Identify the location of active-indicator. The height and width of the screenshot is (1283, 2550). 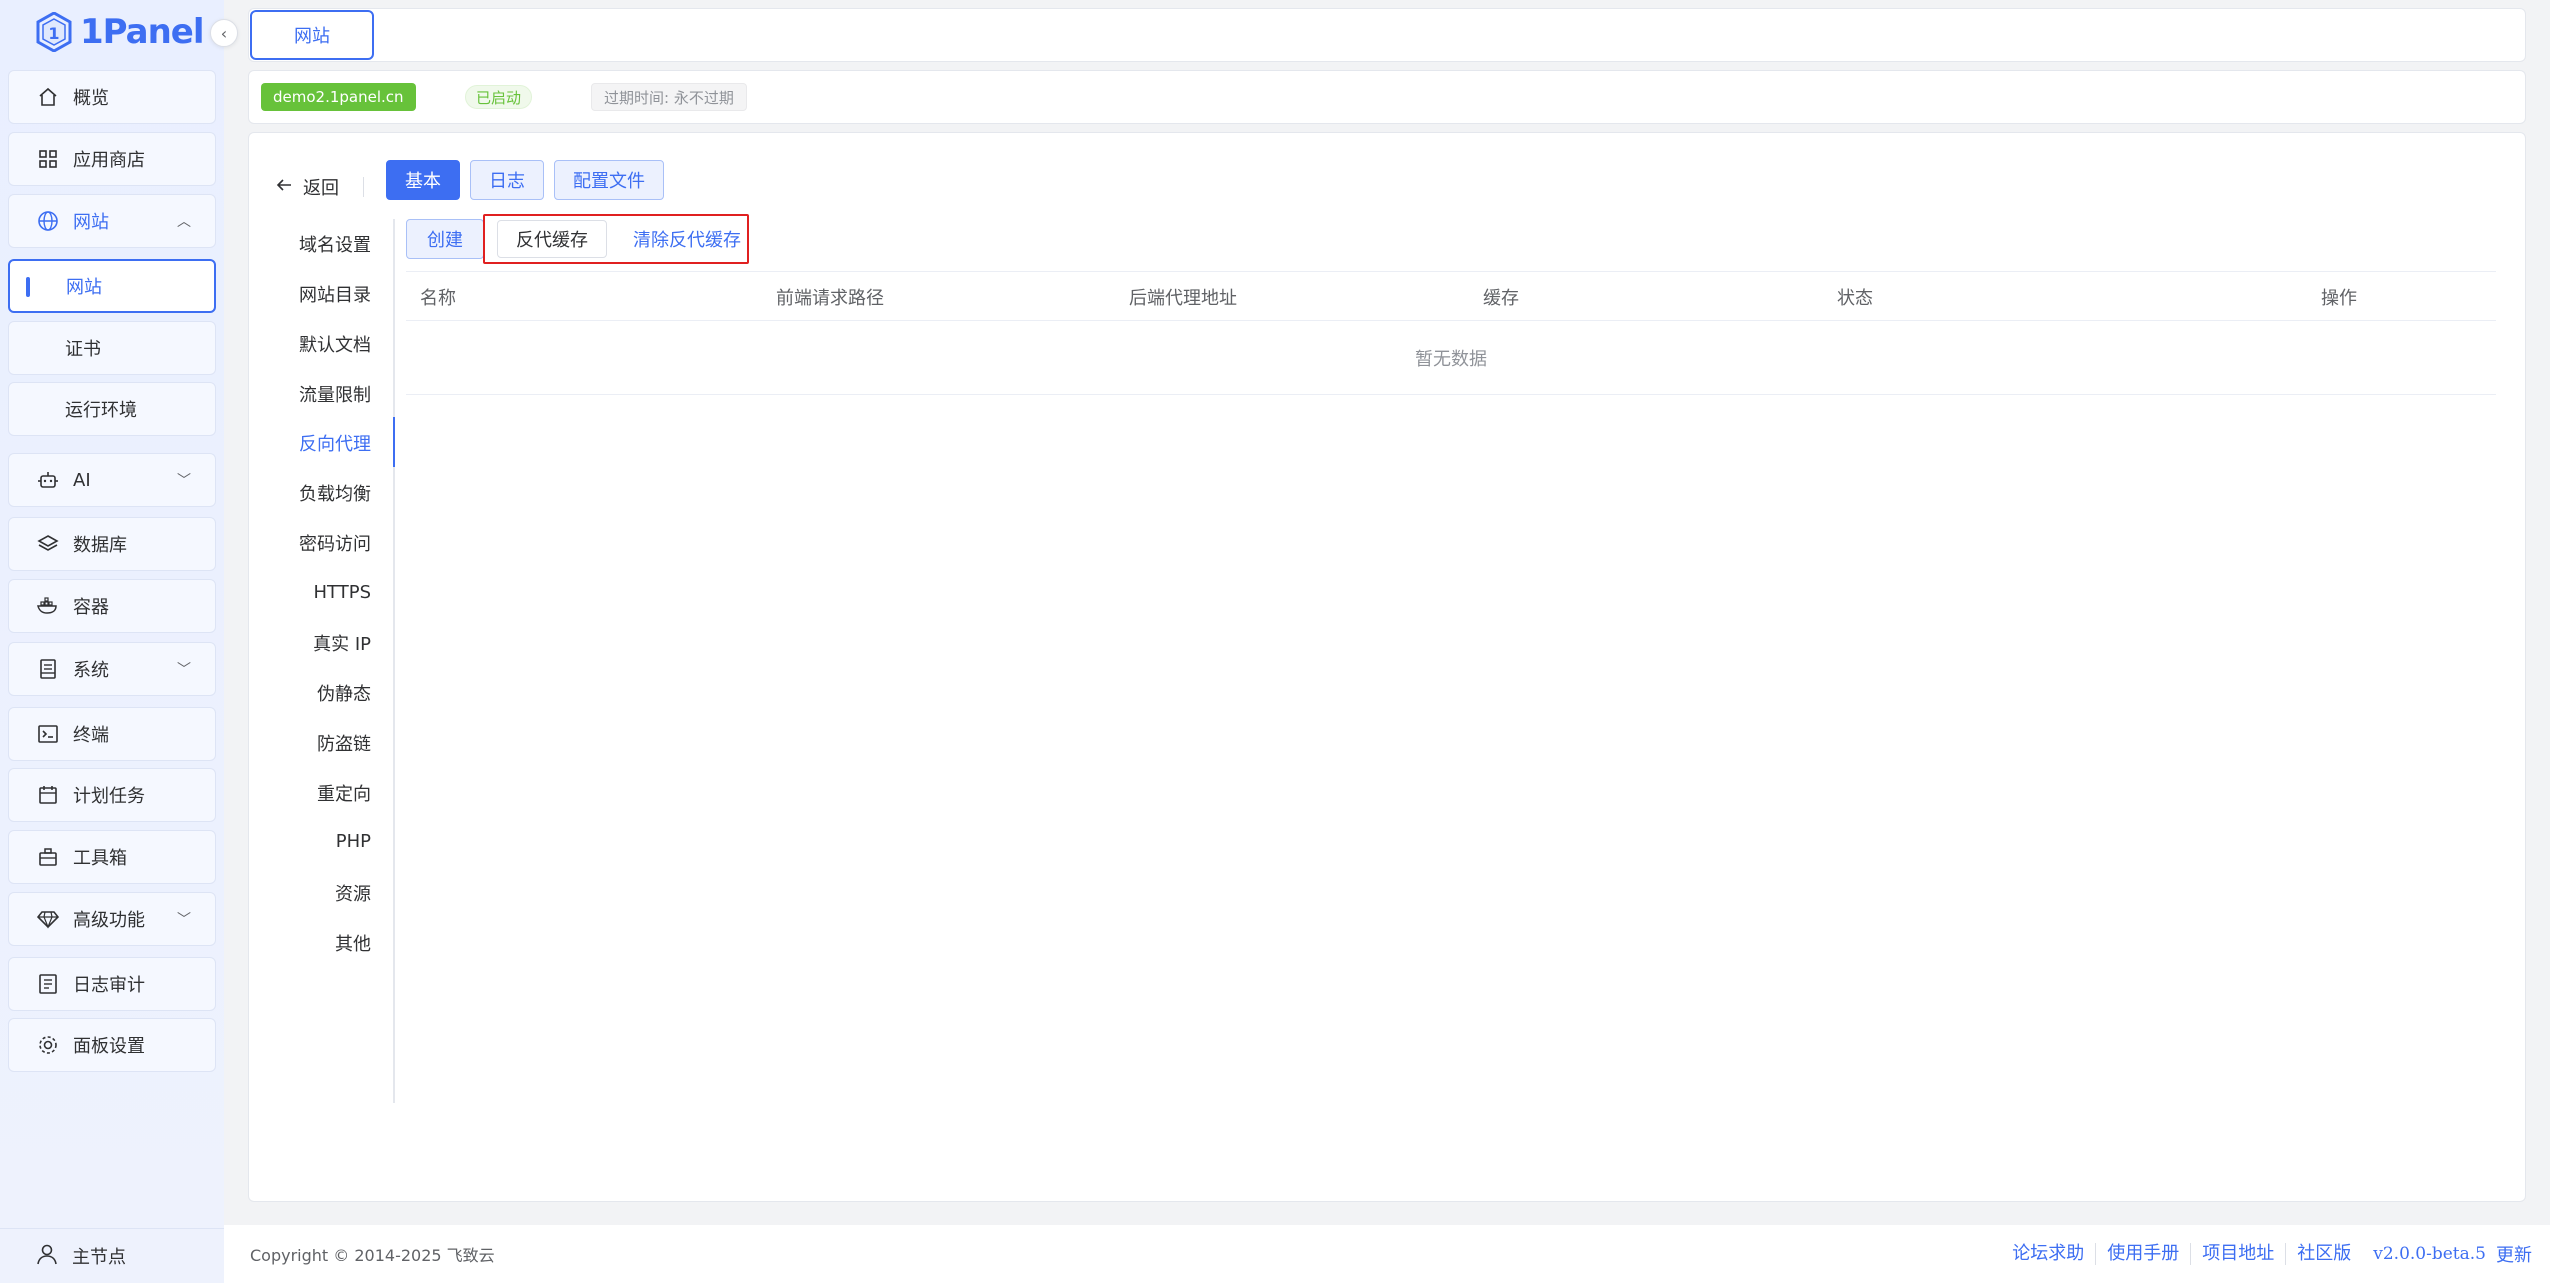
(28, 287).